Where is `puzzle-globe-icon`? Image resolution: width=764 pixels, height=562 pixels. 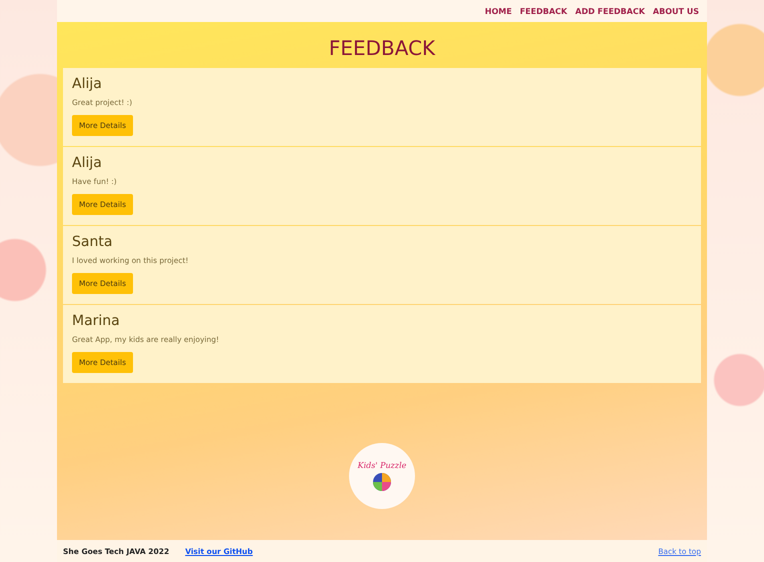 puzzle-globe-icon is located at coordinates (382, 482).